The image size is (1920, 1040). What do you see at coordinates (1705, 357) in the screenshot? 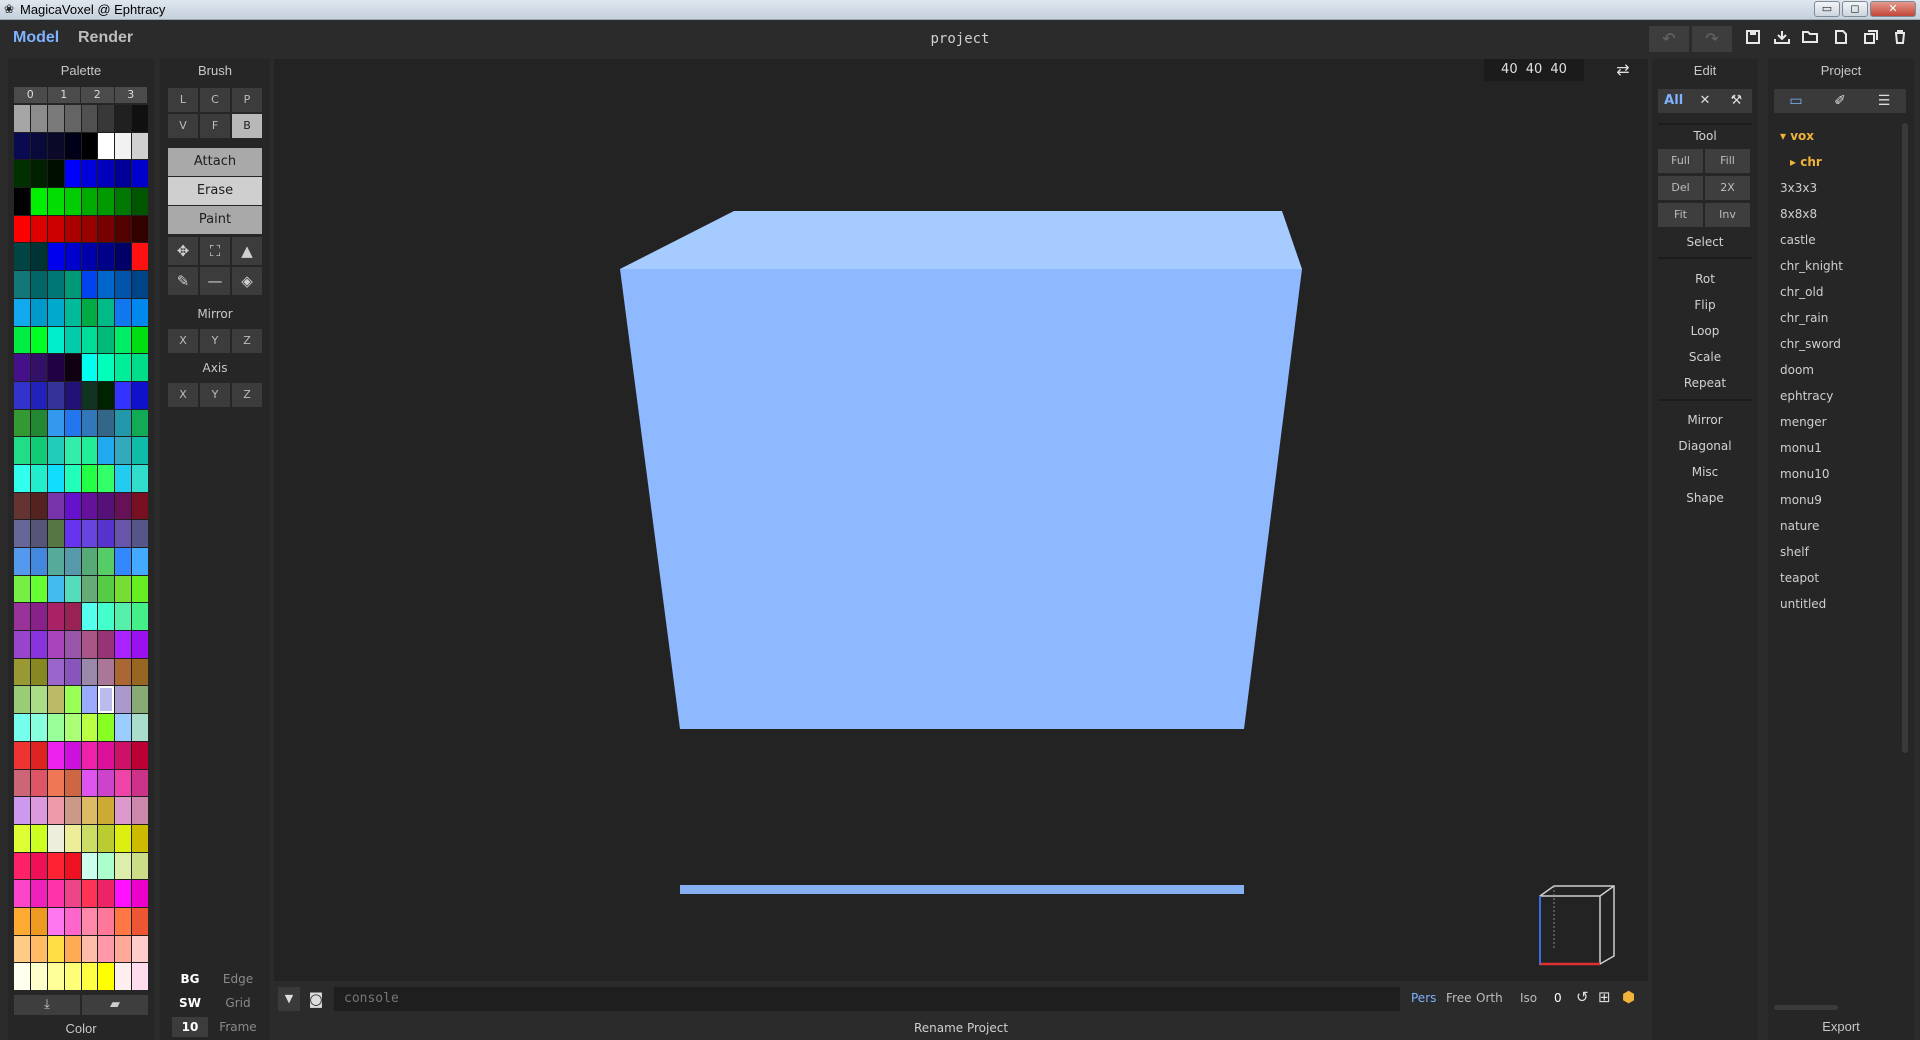
I see `scale-button: Scale` at bounding box center [1705, 357].